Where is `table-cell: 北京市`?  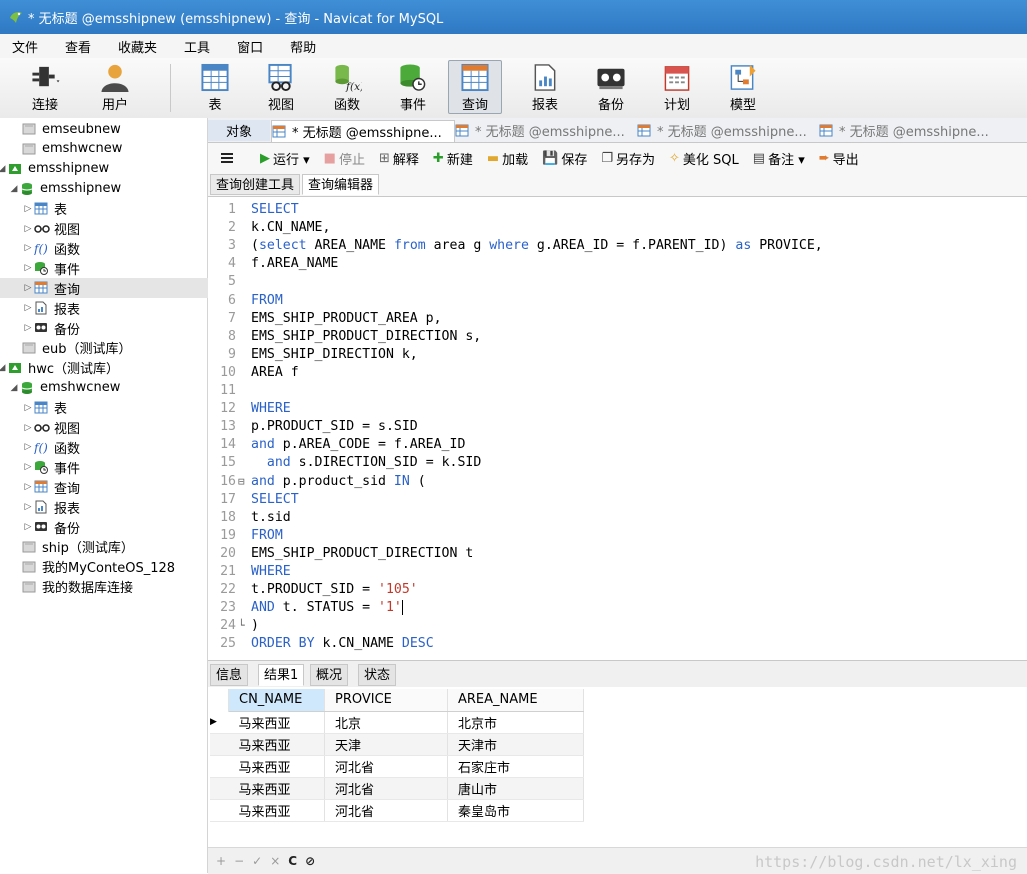 table-cell: 北京市 is located at coordinates (515, 722).